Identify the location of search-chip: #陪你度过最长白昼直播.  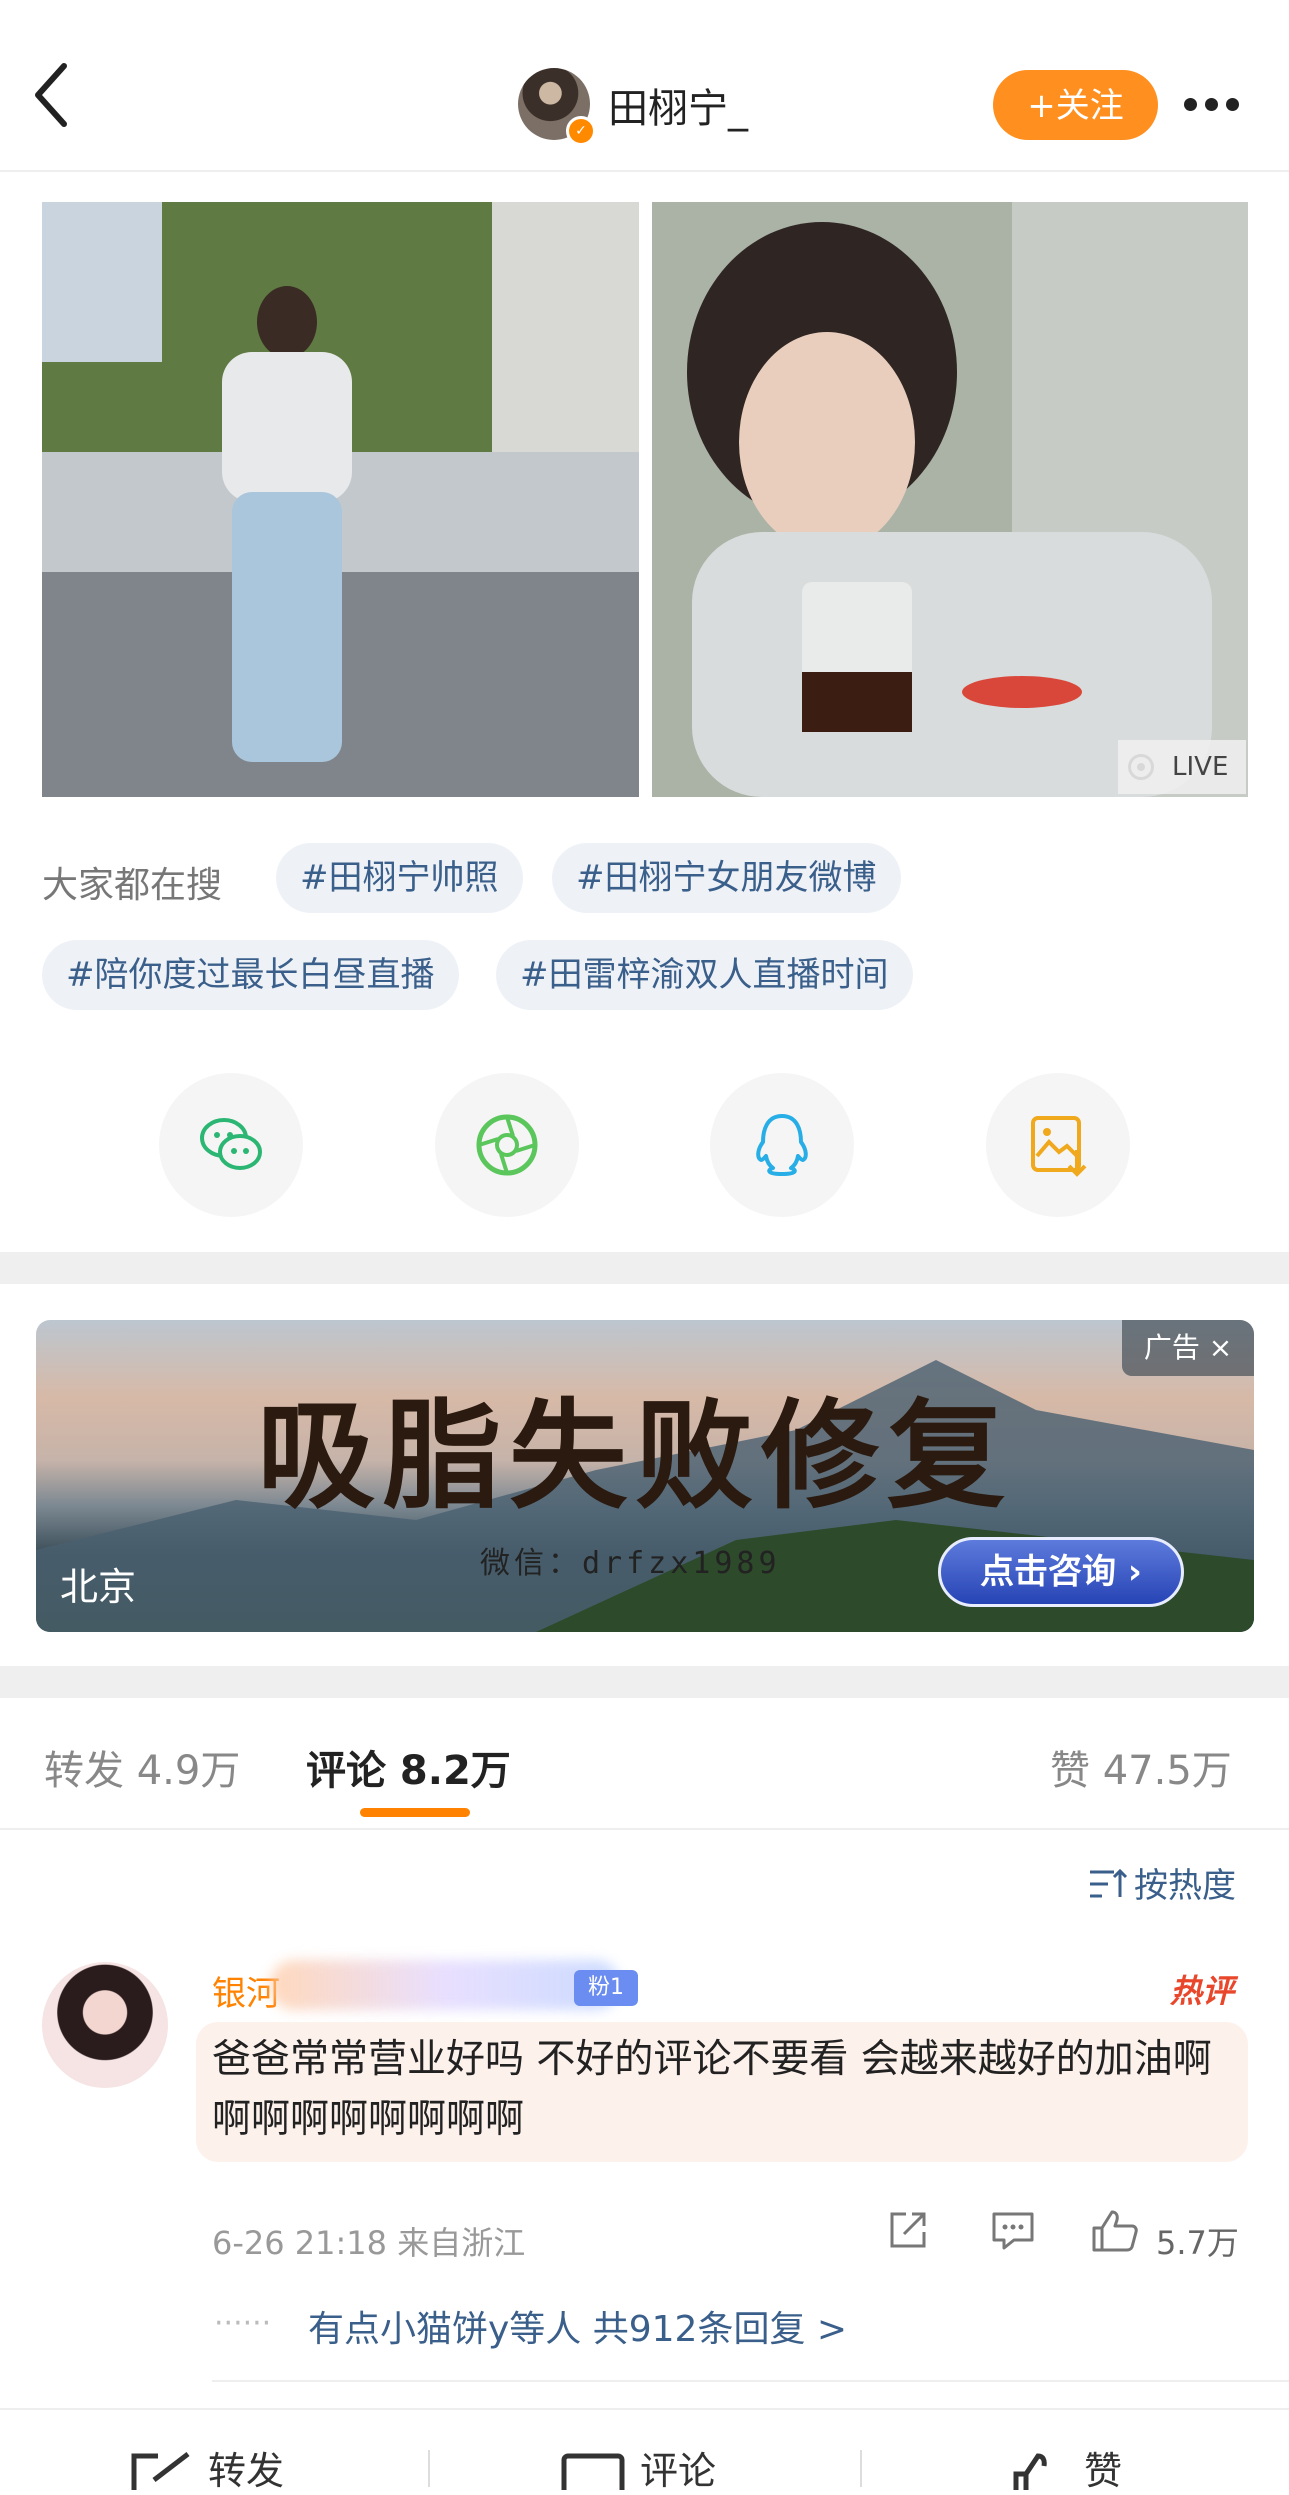
(250, 975).